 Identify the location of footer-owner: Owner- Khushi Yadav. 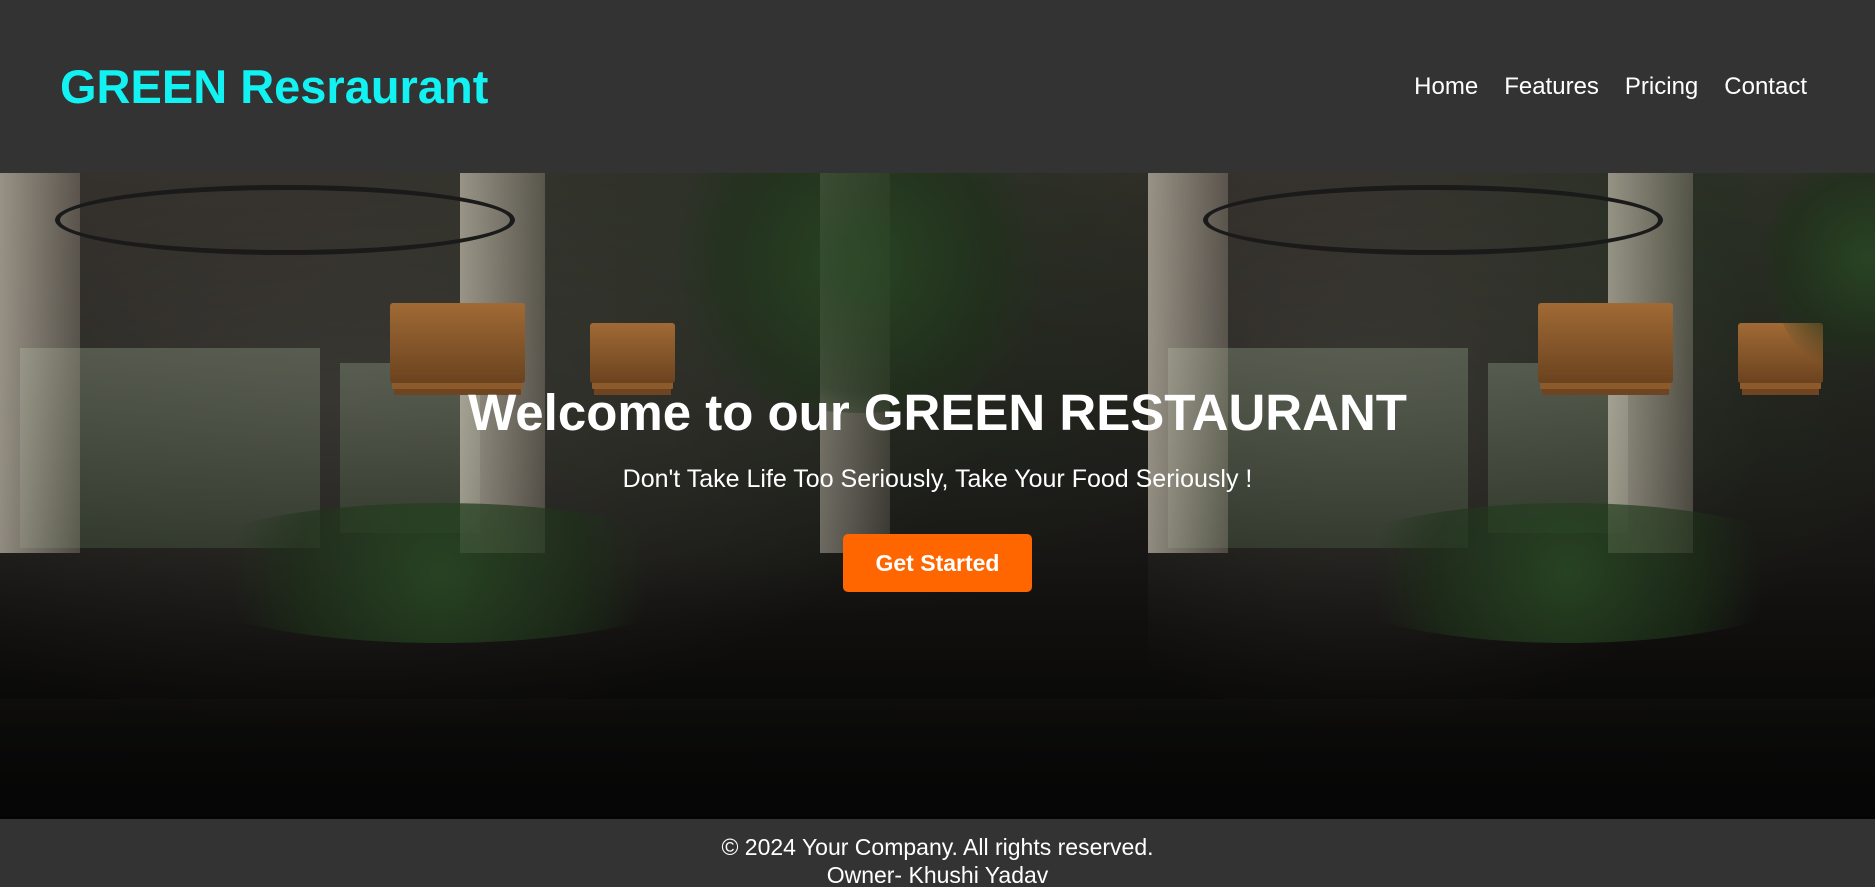
(937, 874).